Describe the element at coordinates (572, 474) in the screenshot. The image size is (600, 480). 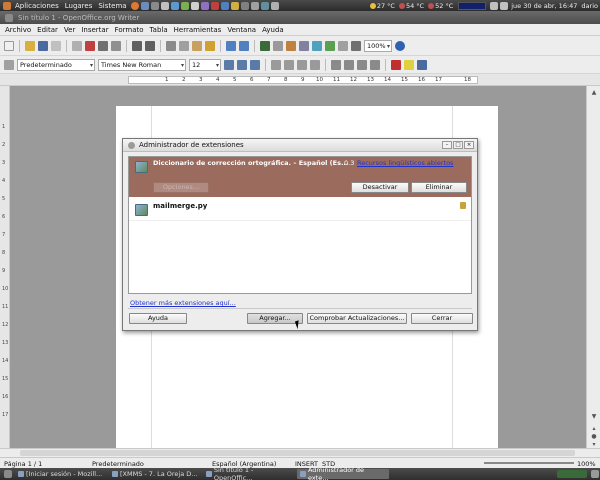
I see `workspace-switcher` at that location.